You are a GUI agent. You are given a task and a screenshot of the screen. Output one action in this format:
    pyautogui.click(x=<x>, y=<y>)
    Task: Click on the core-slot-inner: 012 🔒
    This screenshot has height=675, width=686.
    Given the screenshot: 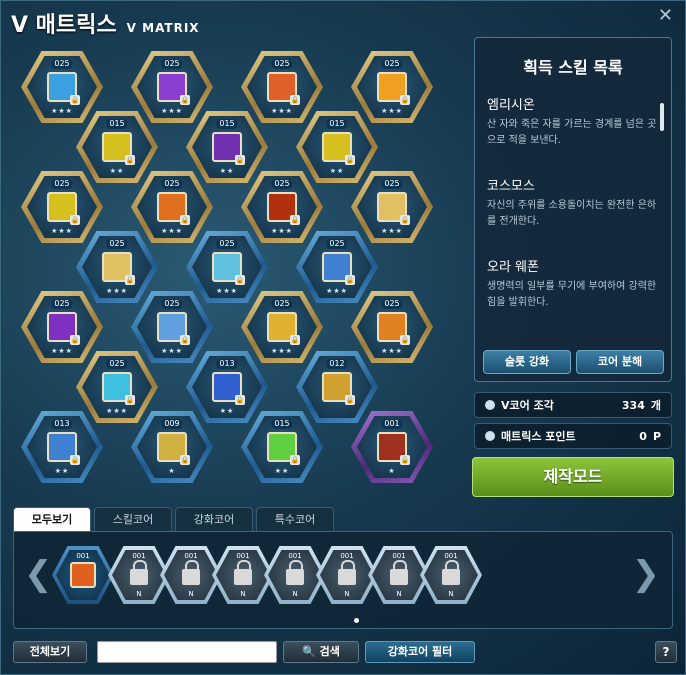 What is the action you would take?
    pyautogui.click(x=337, y=387)
    